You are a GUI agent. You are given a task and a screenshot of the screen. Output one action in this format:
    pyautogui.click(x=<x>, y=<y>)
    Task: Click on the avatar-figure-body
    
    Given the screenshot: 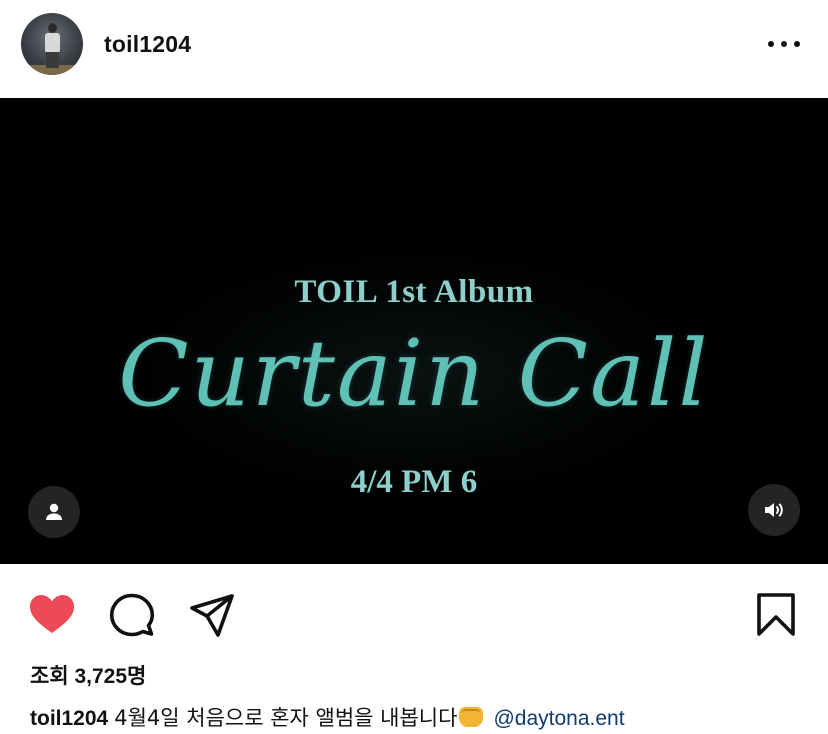 What is the action you would take?
    pyautogui.click(x=52, y=43)
    